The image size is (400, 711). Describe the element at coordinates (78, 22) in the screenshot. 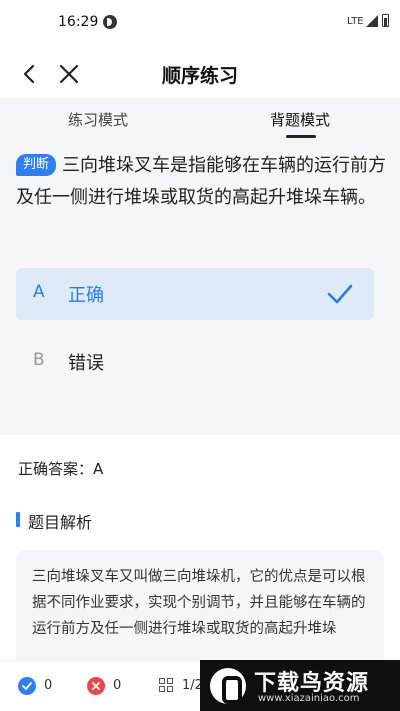

I see `status-time: 16:29` at that location.